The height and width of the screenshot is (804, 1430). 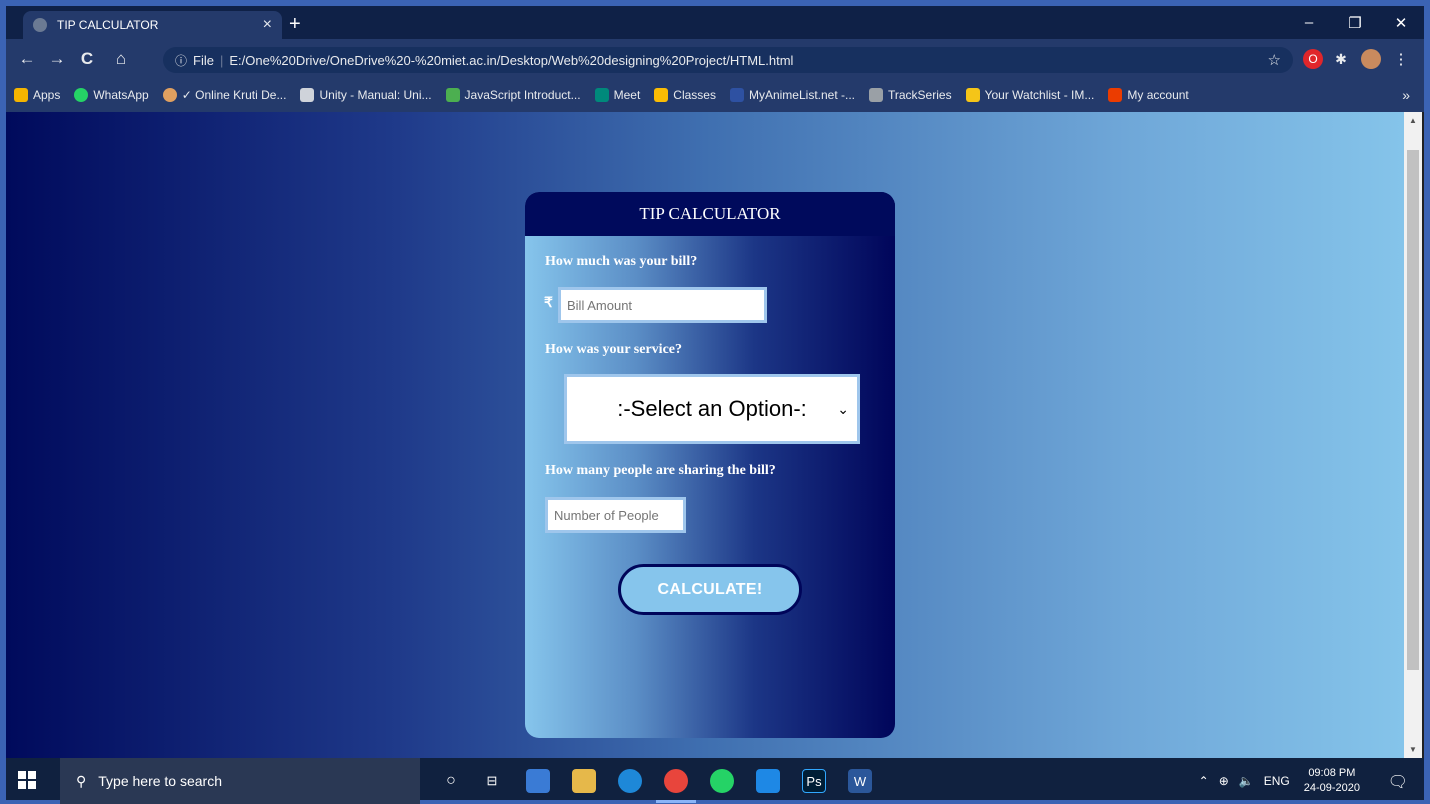 What do you see at coordinates (1413, 410) in the screenshot?
I see `scrollbar-thumb` at bounding box center [1413, 410].